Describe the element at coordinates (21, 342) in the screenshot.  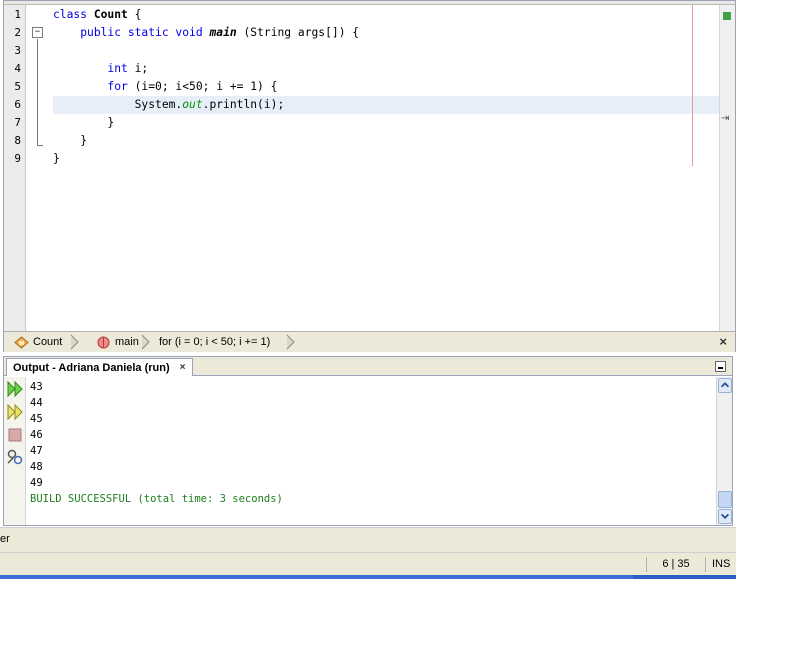
I see `class-icon` at that location.